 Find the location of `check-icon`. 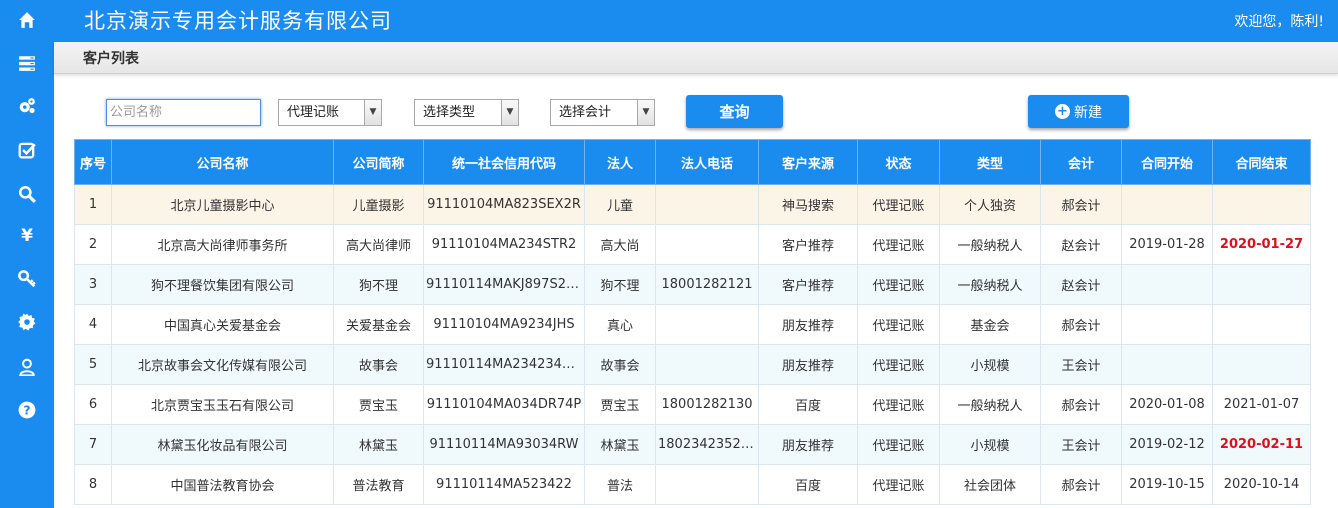

check-icon is located at coordinates (27, 150).